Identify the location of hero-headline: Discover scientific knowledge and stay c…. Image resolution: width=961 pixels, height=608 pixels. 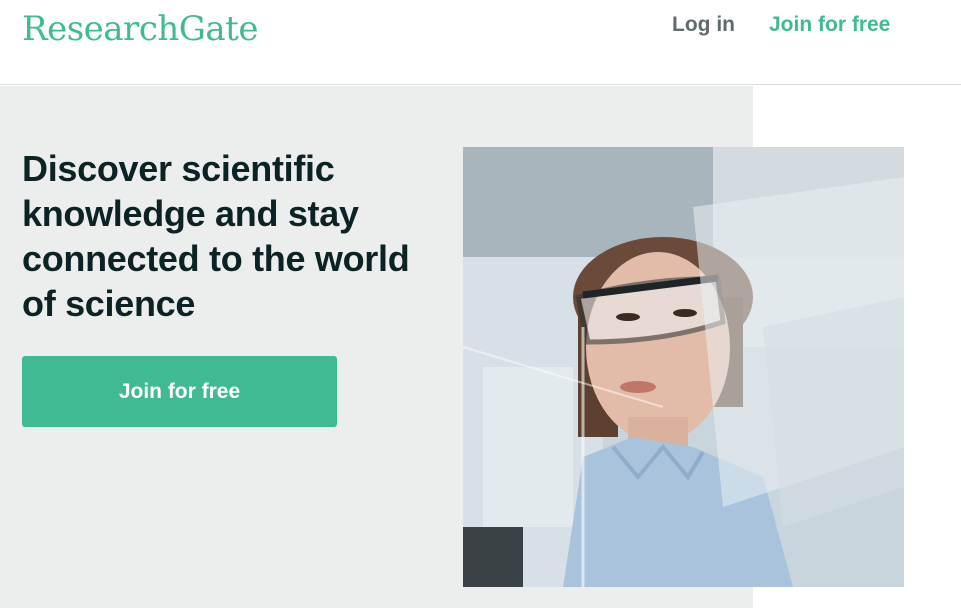
(216, 236).